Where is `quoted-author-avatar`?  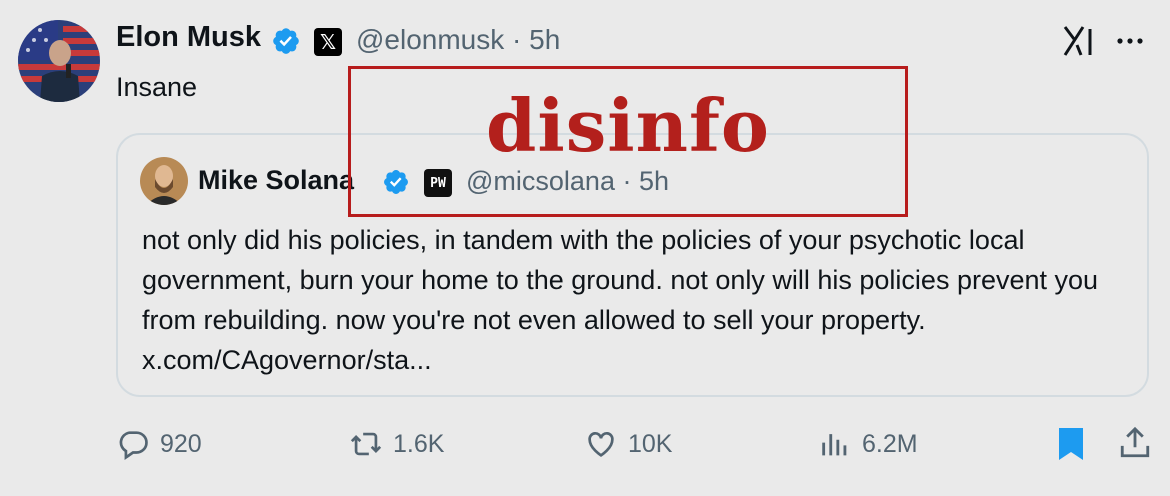
quoted-author-avatar is located at coordinates (164, 181).